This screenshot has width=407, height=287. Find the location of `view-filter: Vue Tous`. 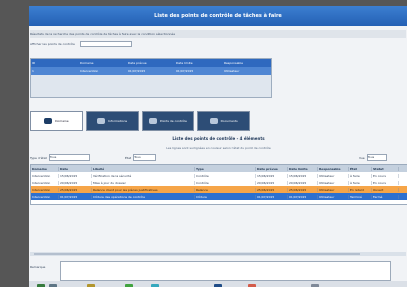

view-filter: Vue Tous is located at coordinates (373, 157).